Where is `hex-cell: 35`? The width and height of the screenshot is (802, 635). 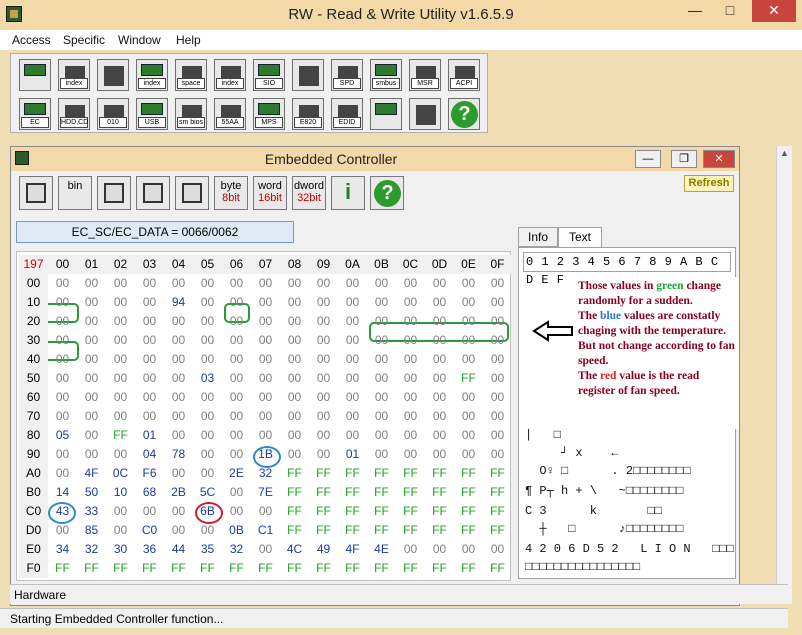 hex-cell: 35 is located at coordinates (207, 549).